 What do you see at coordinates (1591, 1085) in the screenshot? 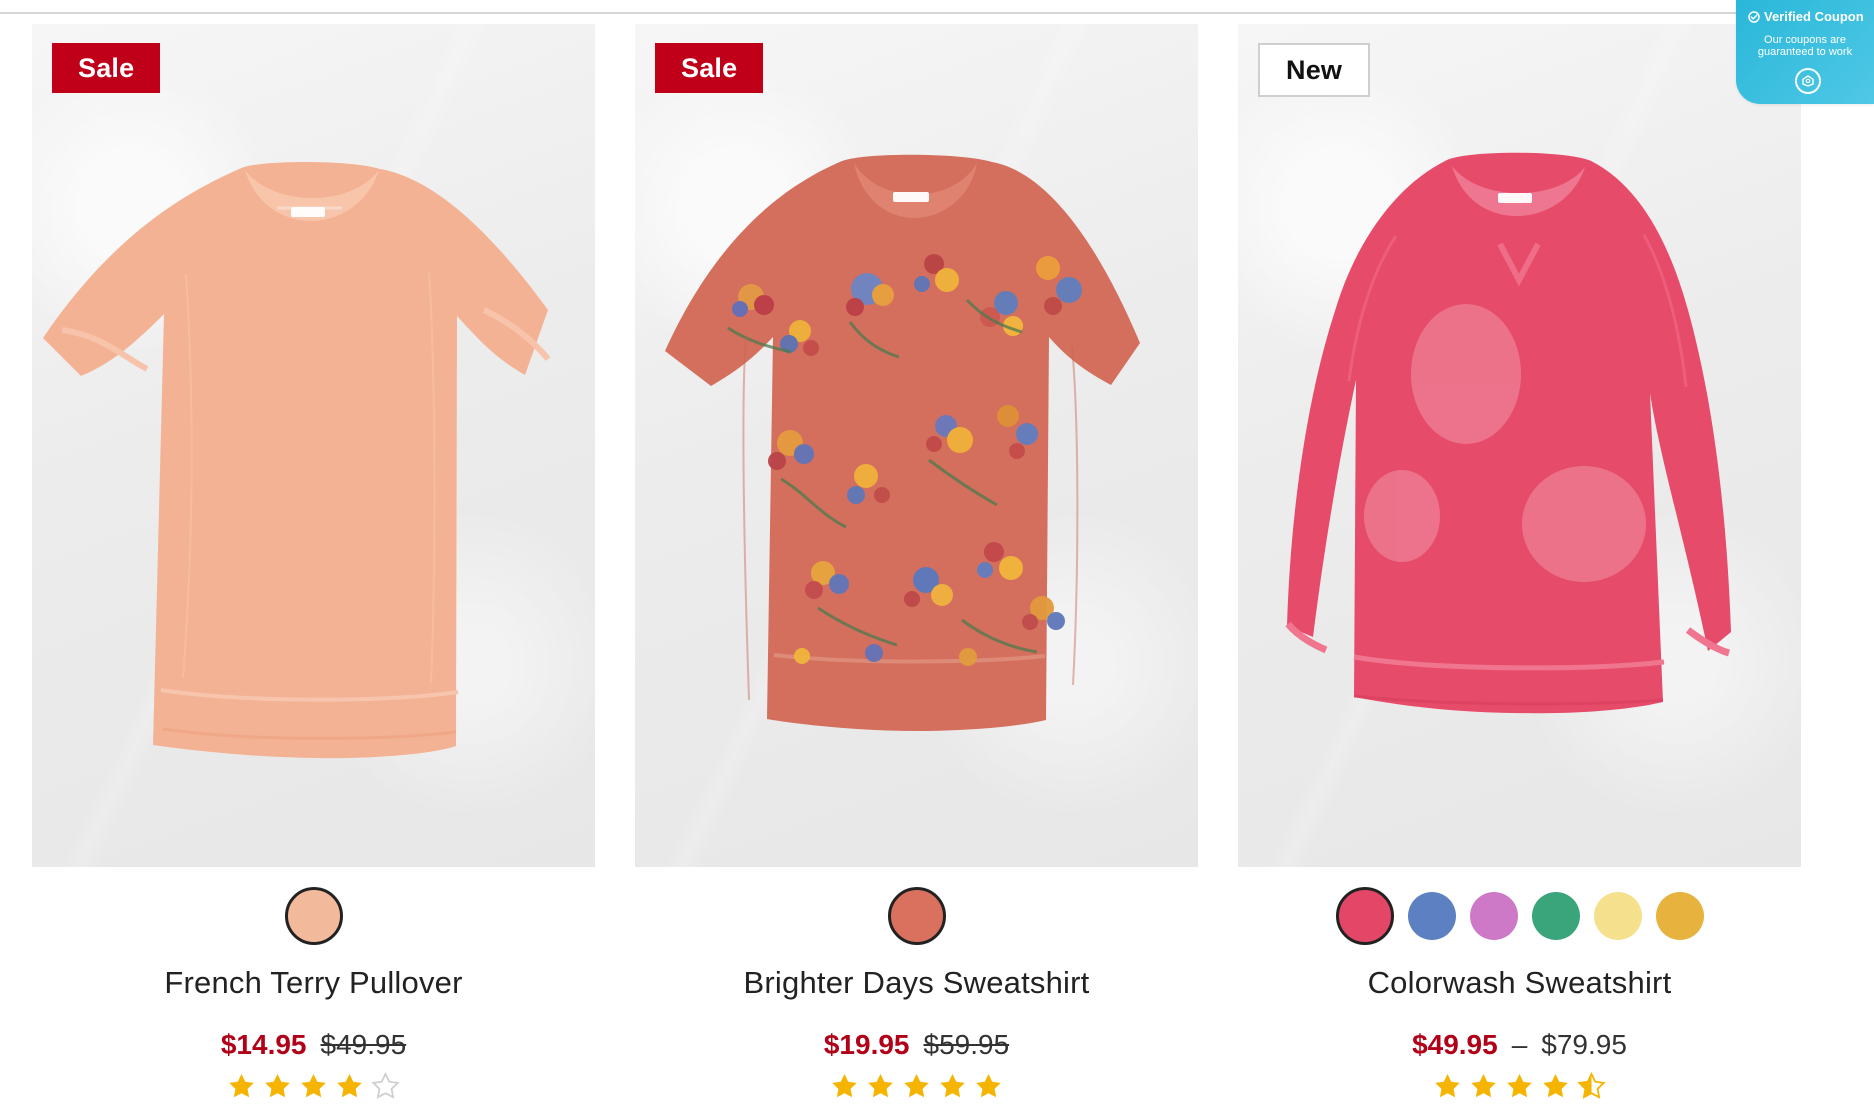
I see `half-star-icon` at bounding box center [1591, 1085].